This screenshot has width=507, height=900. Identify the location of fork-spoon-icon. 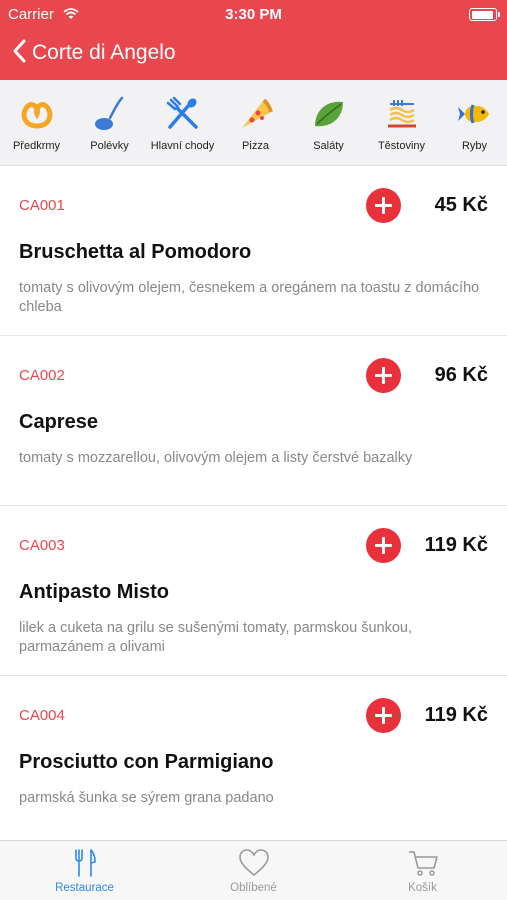
(182, 114).